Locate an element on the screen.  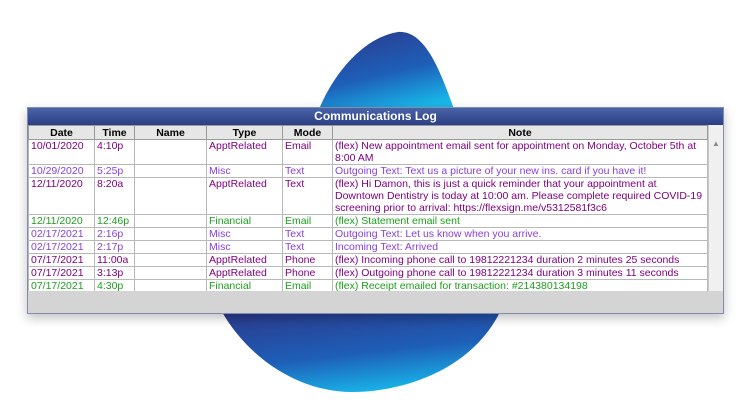
cell-date: 10/01/2020 is located at coordinates (61, 152).